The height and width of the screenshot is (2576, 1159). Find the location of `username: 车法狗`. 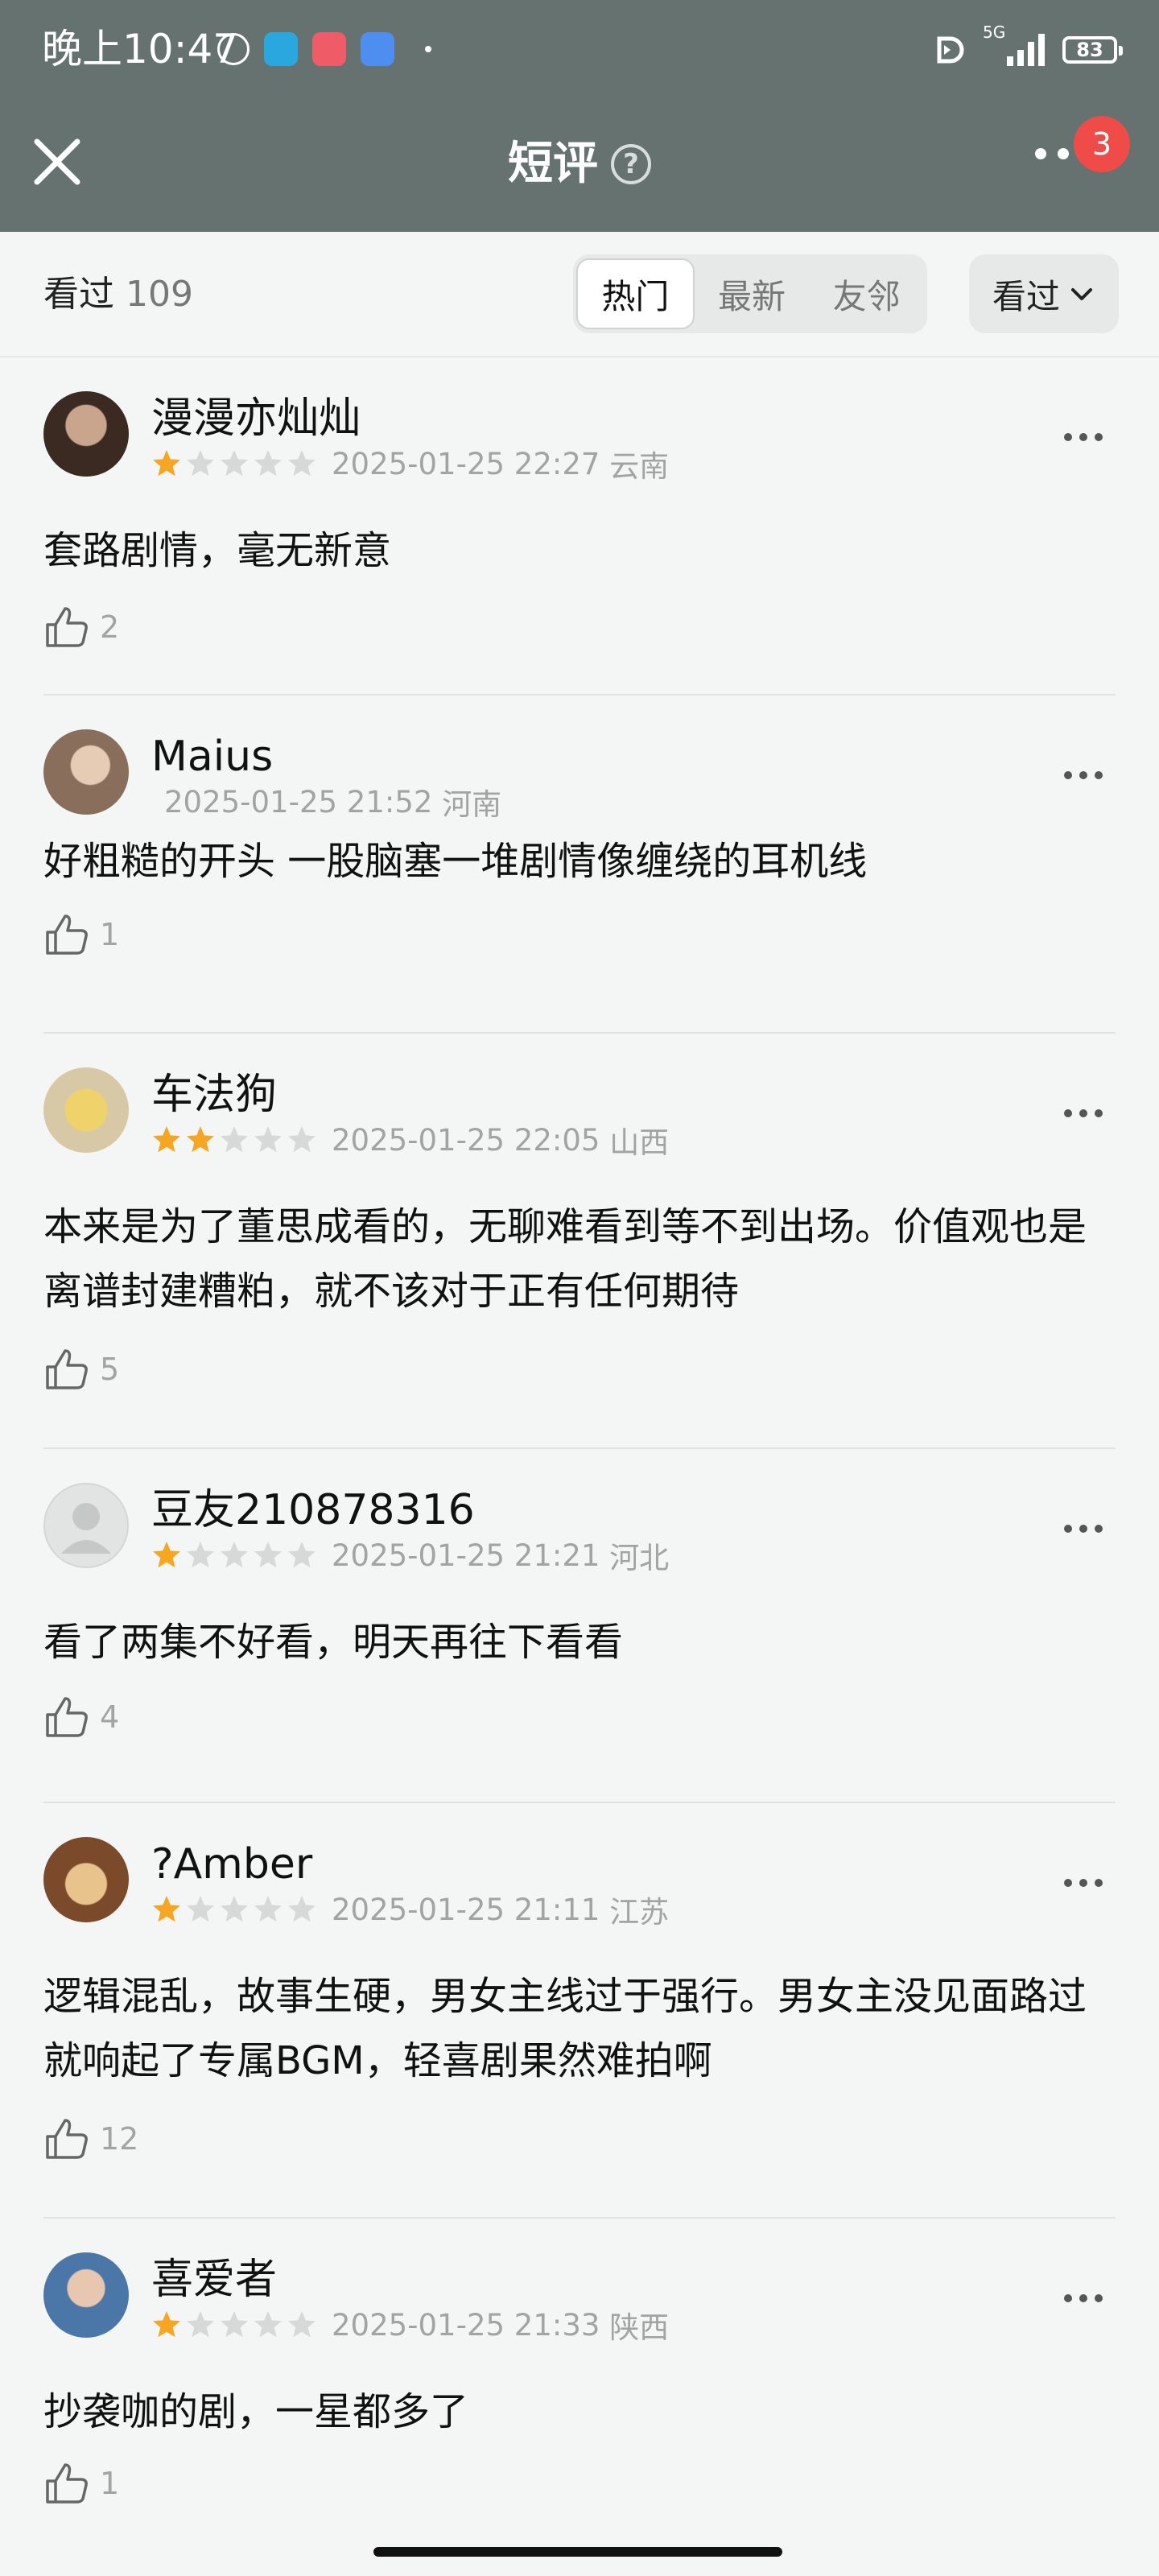

username: 车法狗 is located at coordinates (214, 1095).